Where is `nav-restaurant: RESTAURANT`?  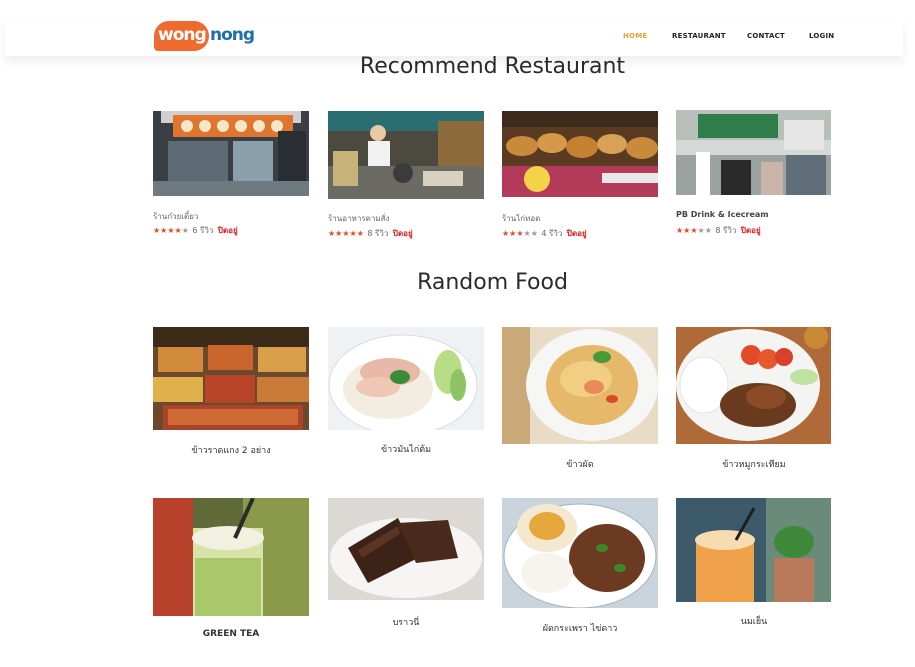
nav-restaurant: RESTAURANT is located at coordinates (699, 36).